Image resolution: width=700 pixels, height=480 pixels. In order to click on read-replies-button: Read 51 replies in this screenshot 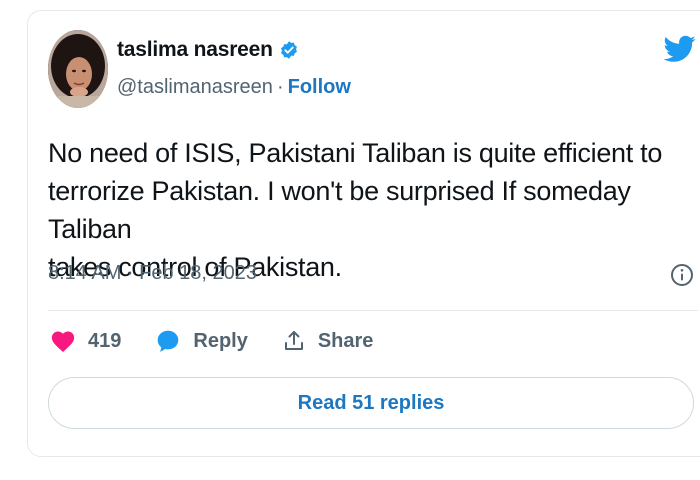, I will do `click(371, 403)`.